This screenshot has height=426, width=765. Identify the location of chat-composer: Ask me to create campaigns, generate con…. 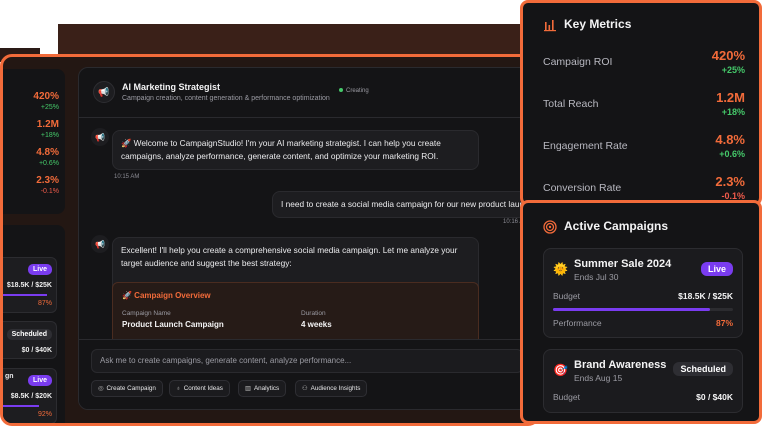
(306, 374).